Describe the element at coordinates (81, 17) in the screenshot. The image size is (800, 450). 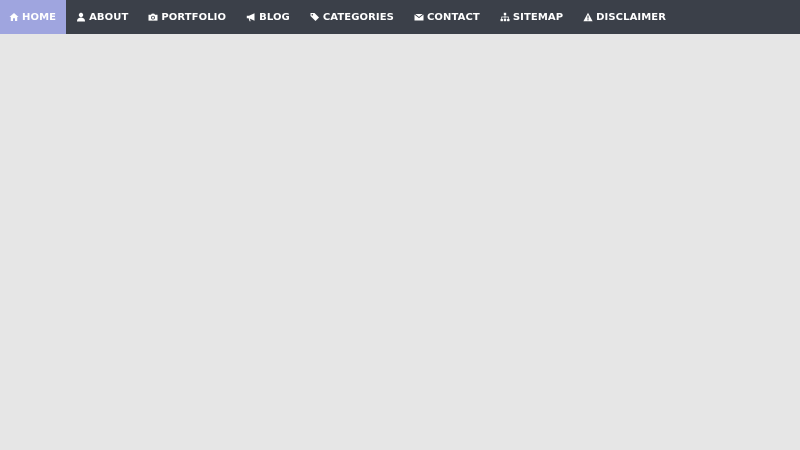
I see `user-icon` at that location.